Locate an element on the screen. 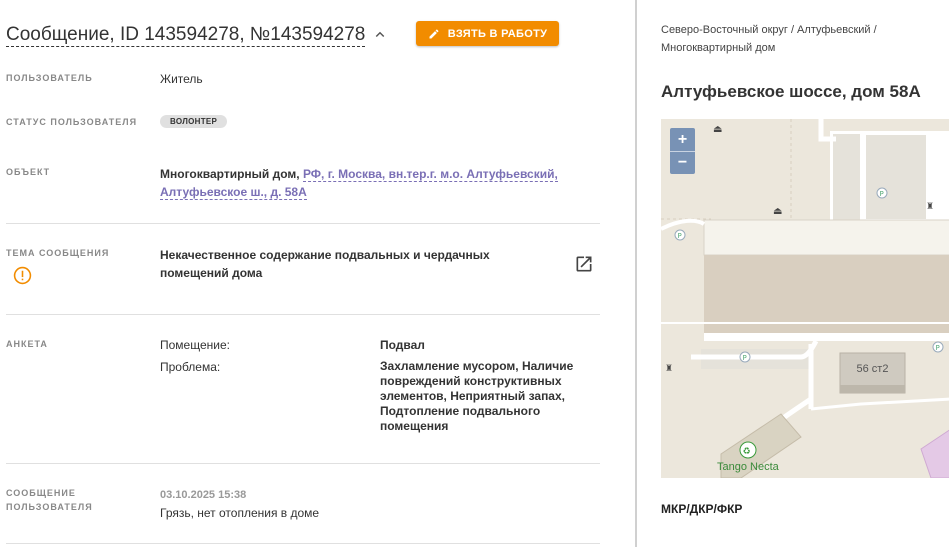 The width and height of the screenshot is (949, 547). topic-label: ТЕМА СООБЩЕНИЯ is located at coordinates (58, 253).